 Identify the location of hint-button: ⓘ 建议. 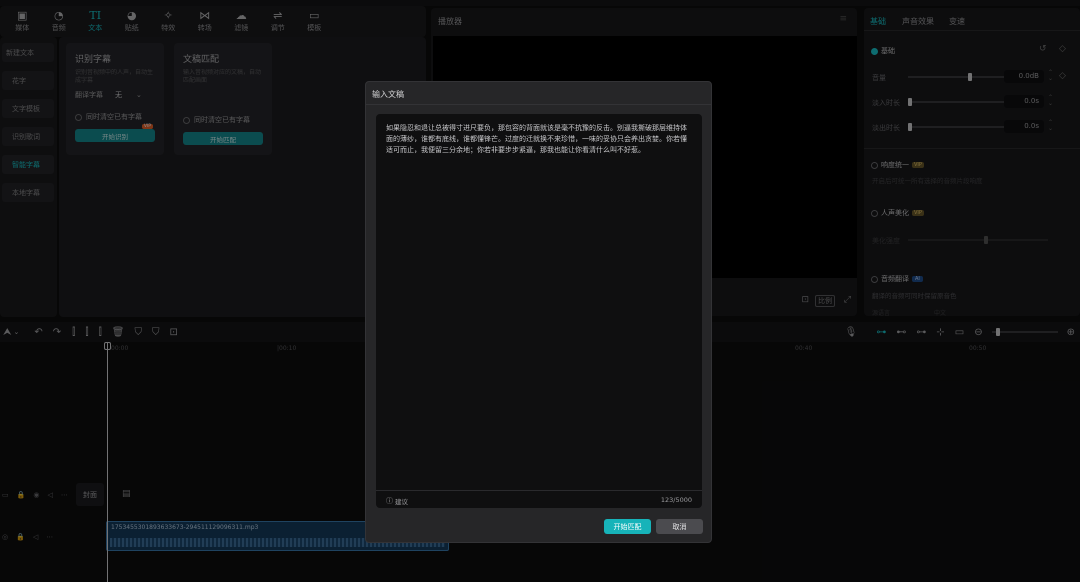
(397, 501).